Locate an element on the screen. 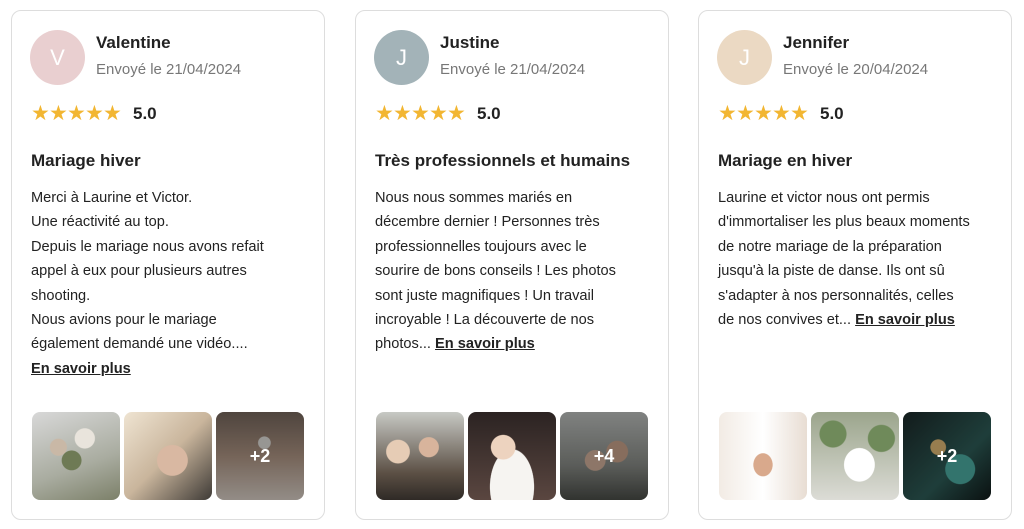 Image resolution: width=1024 pixels, height=529 pixels. review-text-line: jusqu'à la piste de danse. Ils ont sû is located at coordinates (831, 271).